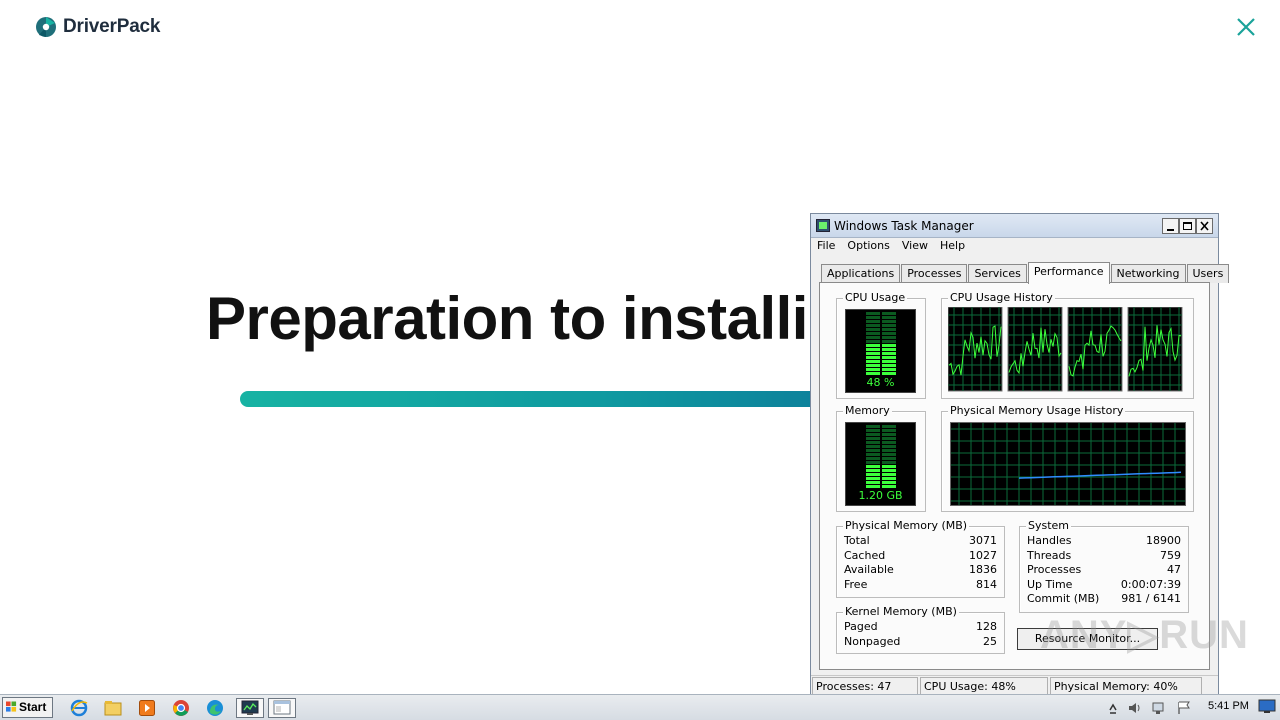 This screenshot has height=720, width=1280. I want to click on desktop-monitor-icon, so click(1267, 706).